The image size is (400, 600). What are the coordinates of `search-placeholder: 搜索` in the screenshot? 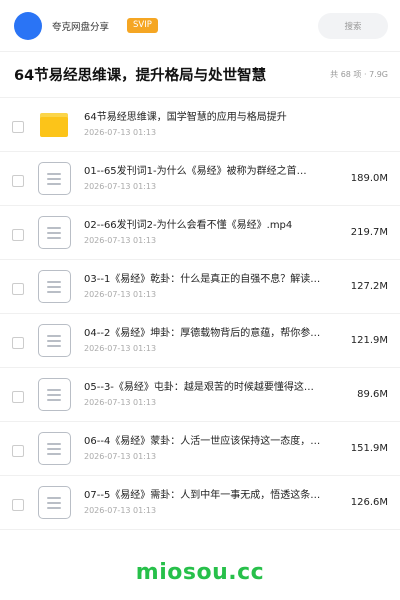 It's located at (353, 26).